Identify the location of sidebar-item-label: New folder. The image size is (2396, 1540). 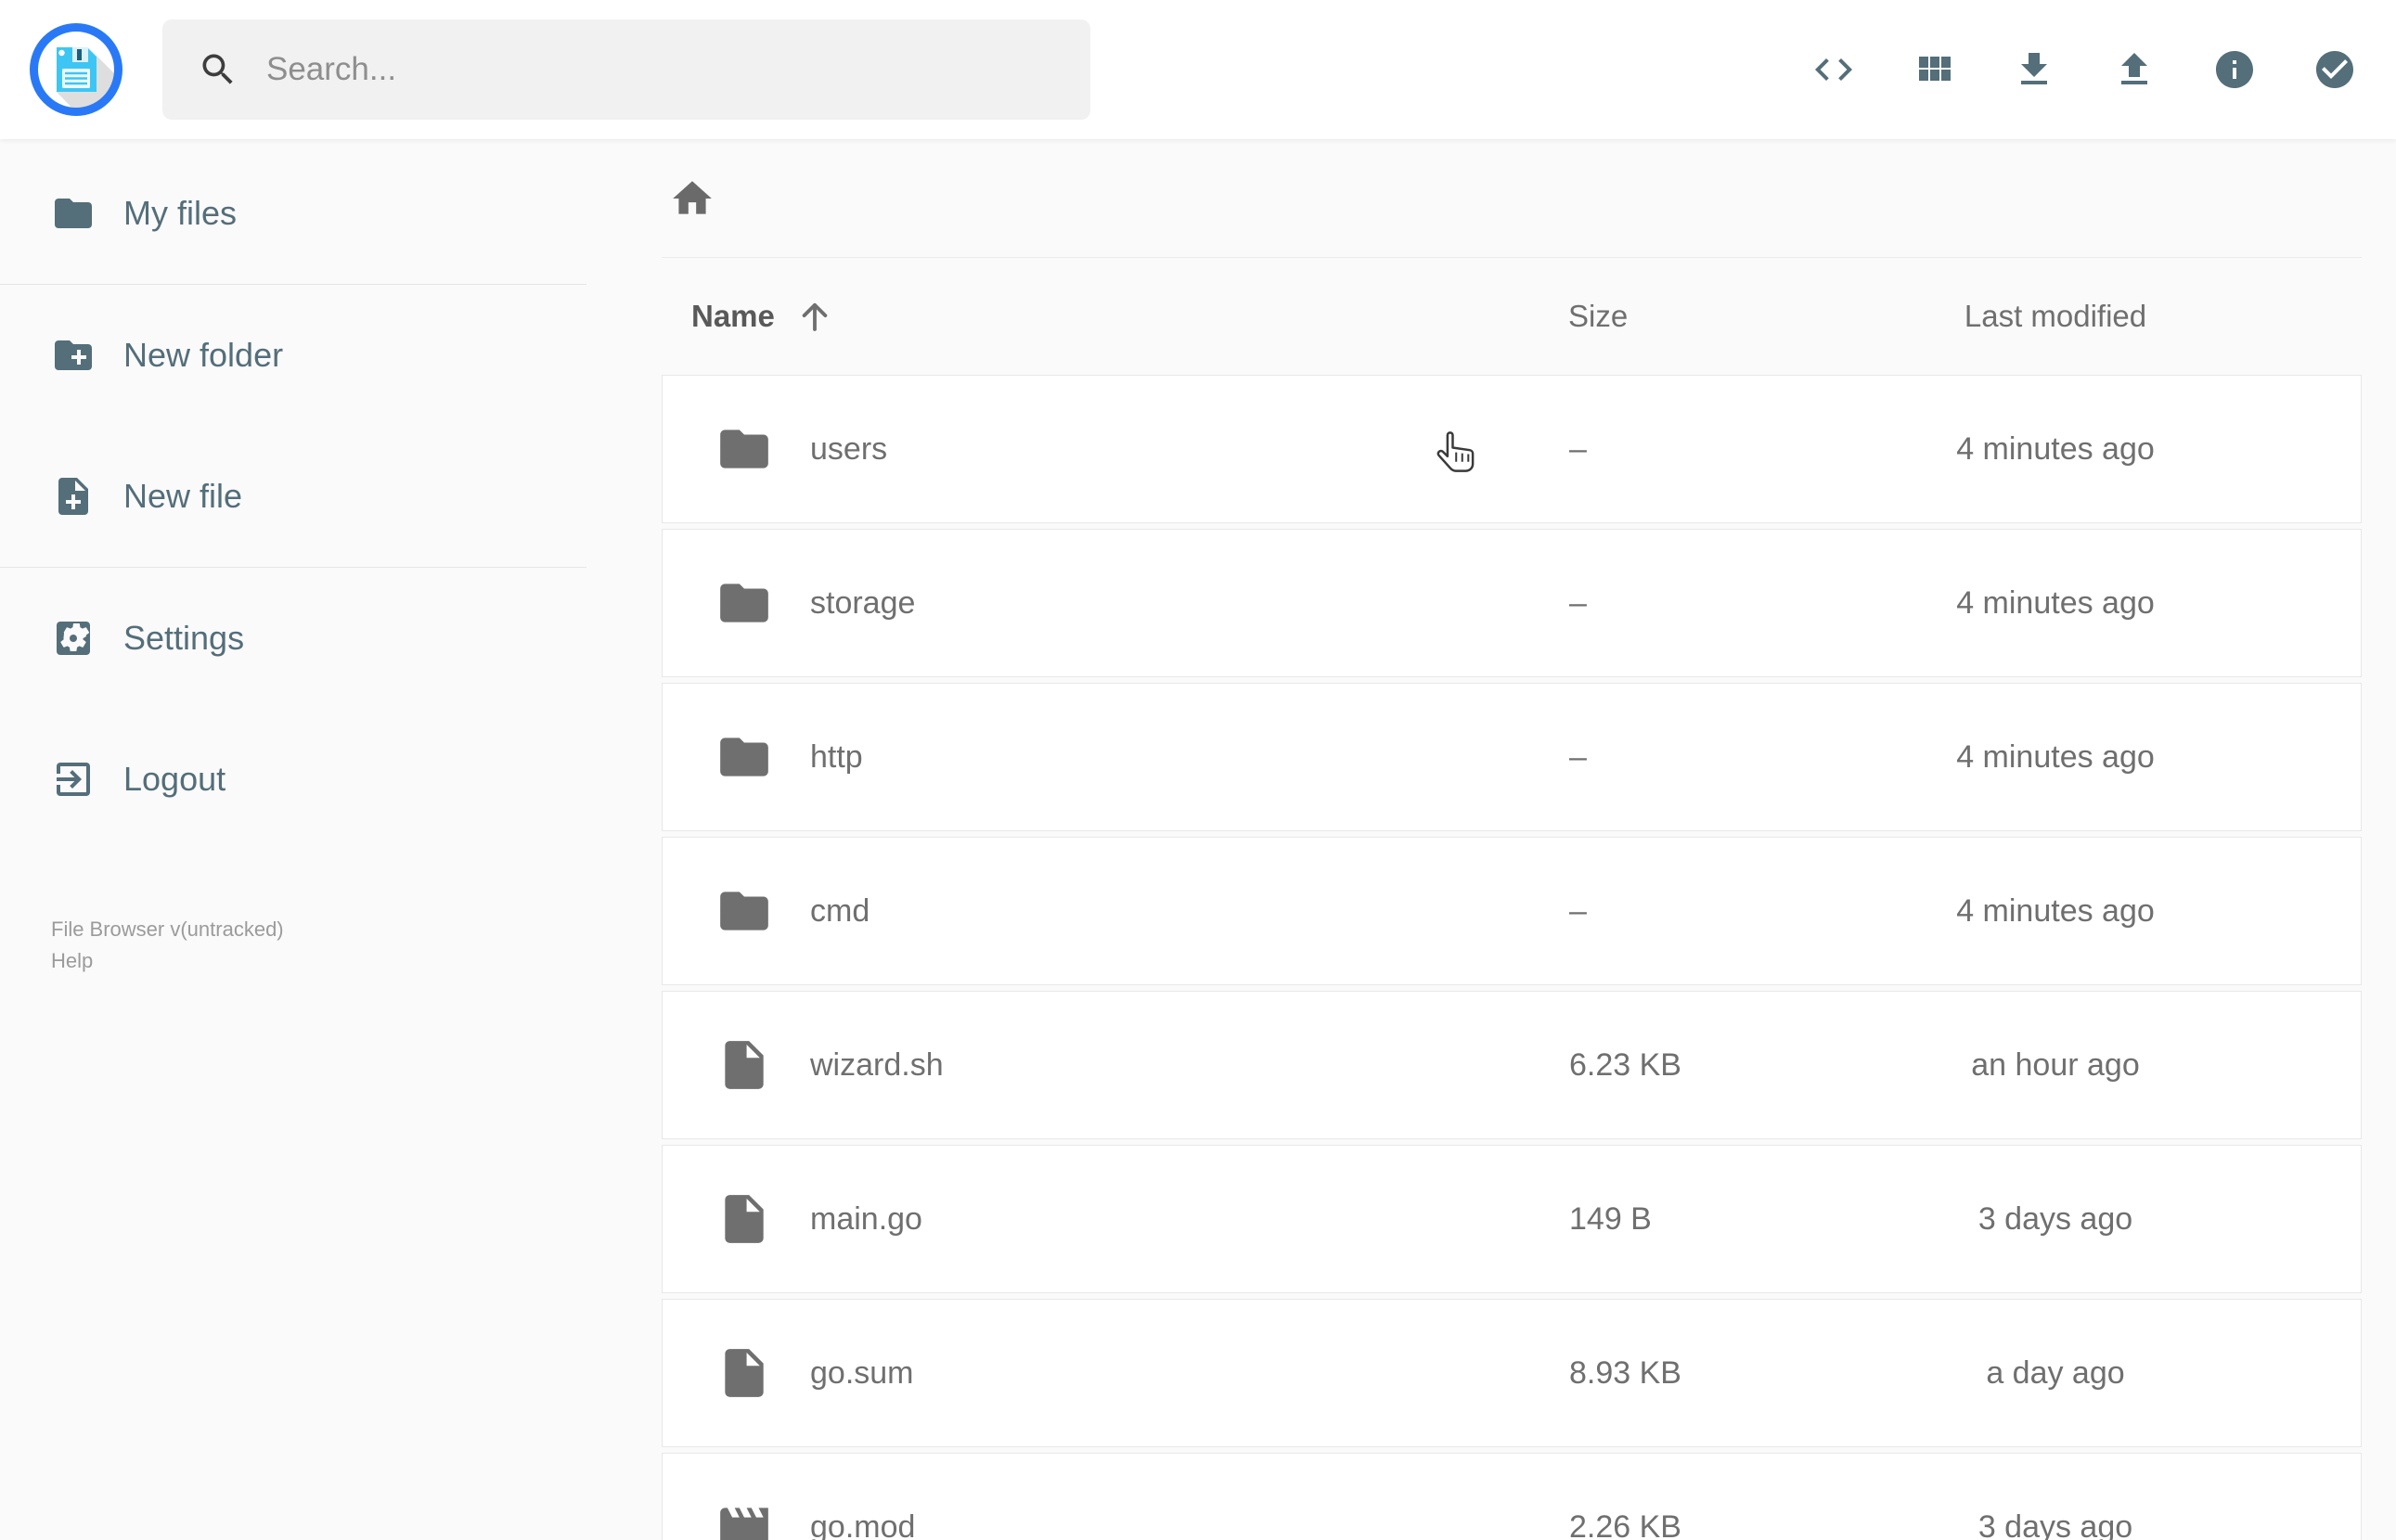
(203, 355).